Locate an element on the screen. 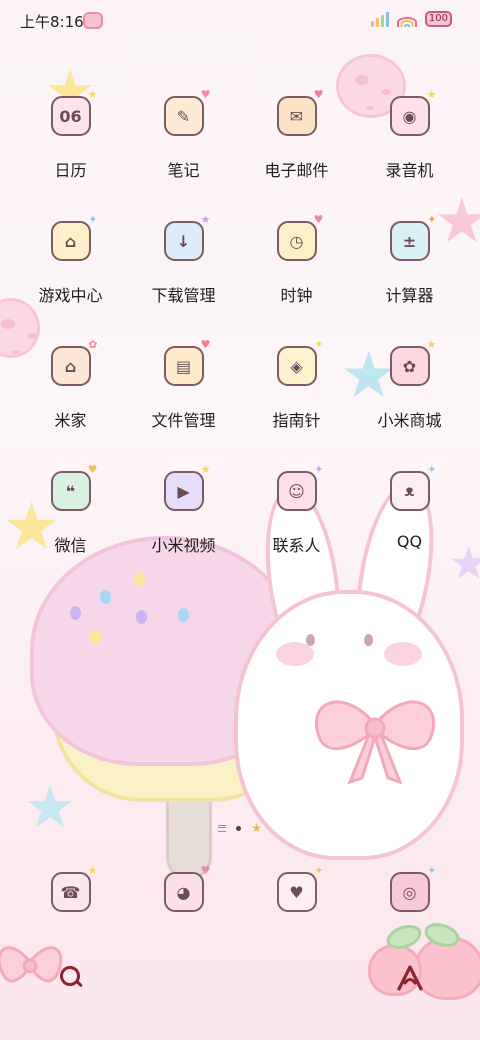 This screenshot has height=1040, width=480. icon-tile: ✉ ♥ is located at coordinates (300, 112).